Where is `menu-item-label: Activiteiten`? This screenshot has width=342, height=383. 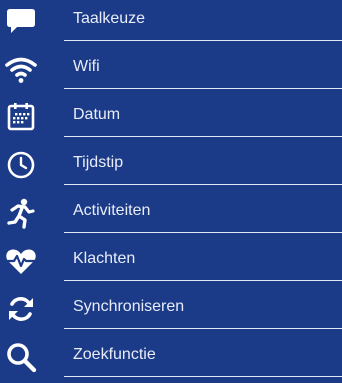 menu-item-label: Activiteiten is located at coordinates (112, 210).